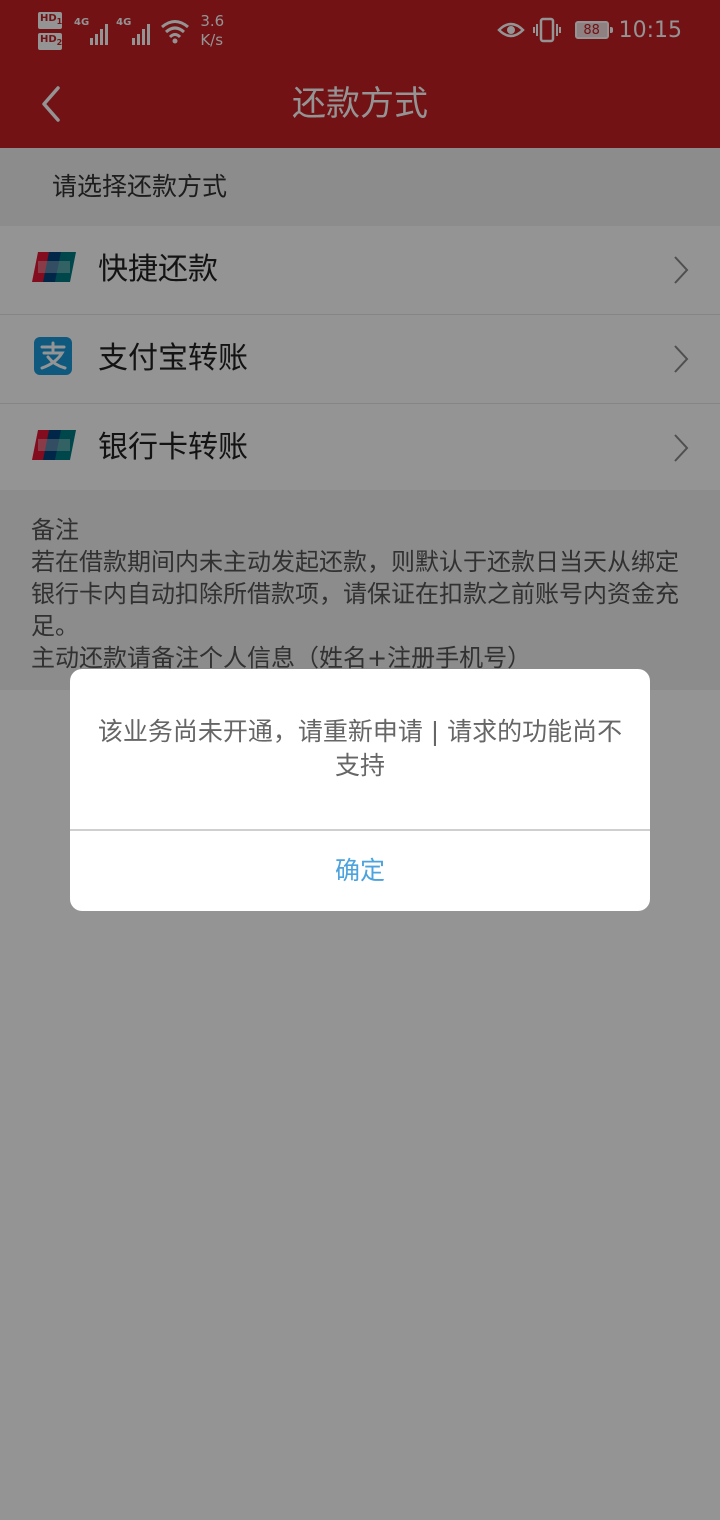 Image resolution: width=720 pixels, height=1520 pixels. I want to click on confirm-button: 确定, so click(360, 871).